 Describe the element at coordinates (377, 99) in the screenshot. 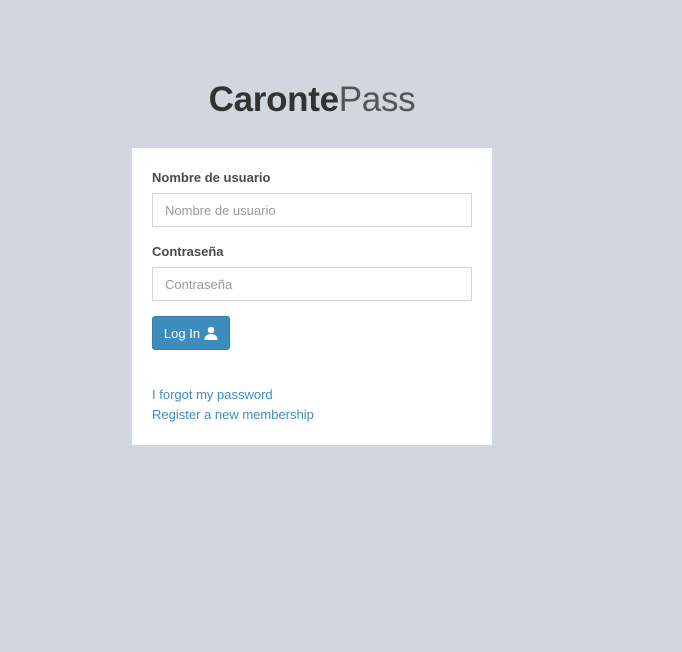

I see `logo-light-text: Pass` at that location.